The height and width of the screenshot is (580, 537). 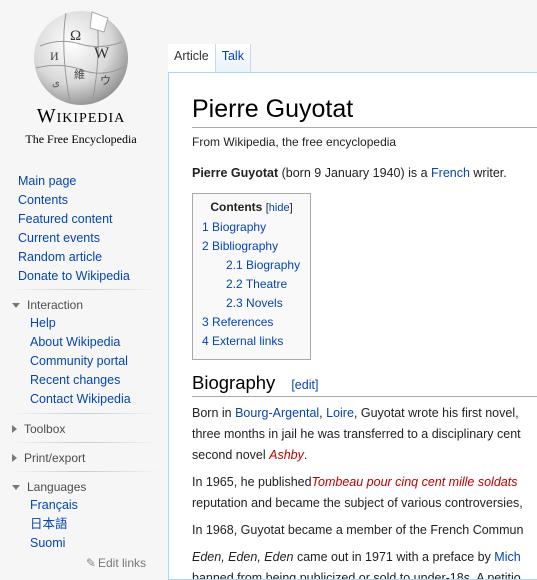 I want to click on toc-link: 3 References, so click(x=237, y=322).